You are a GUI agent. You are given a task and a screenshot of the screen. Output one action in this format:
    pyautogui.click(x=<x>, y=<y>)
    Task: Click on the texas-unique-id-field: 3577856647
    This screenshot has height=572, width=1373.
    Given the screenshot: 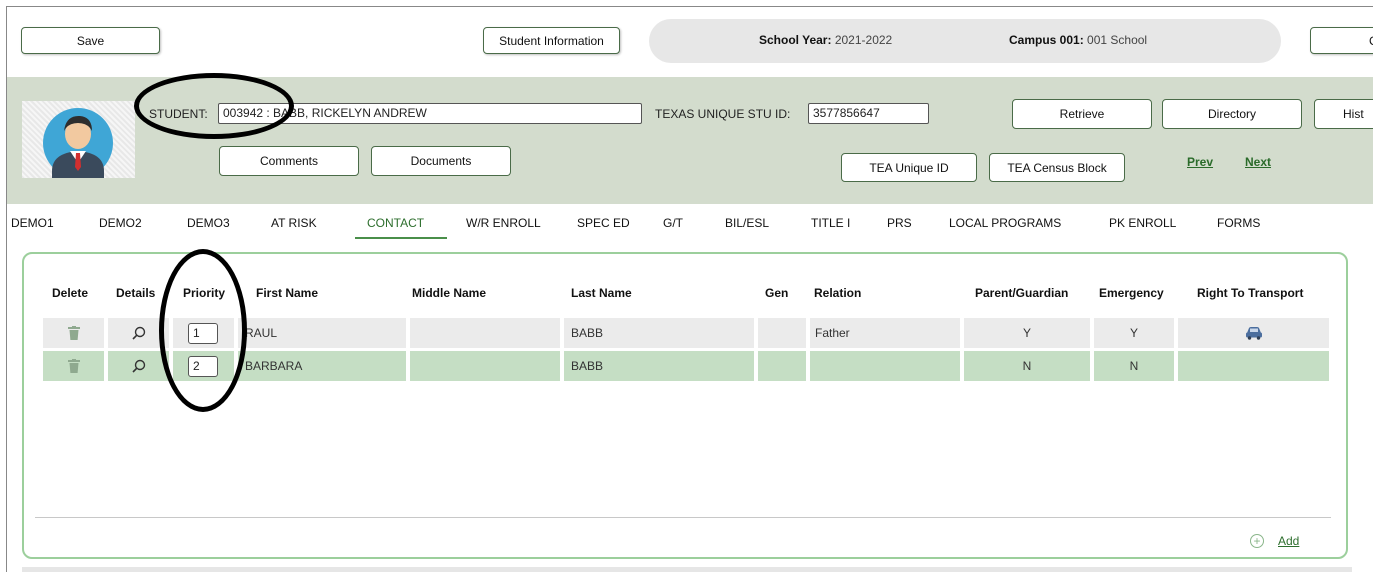 What is the action you would take?
    pyautogui.click(x=868, y=113)
    